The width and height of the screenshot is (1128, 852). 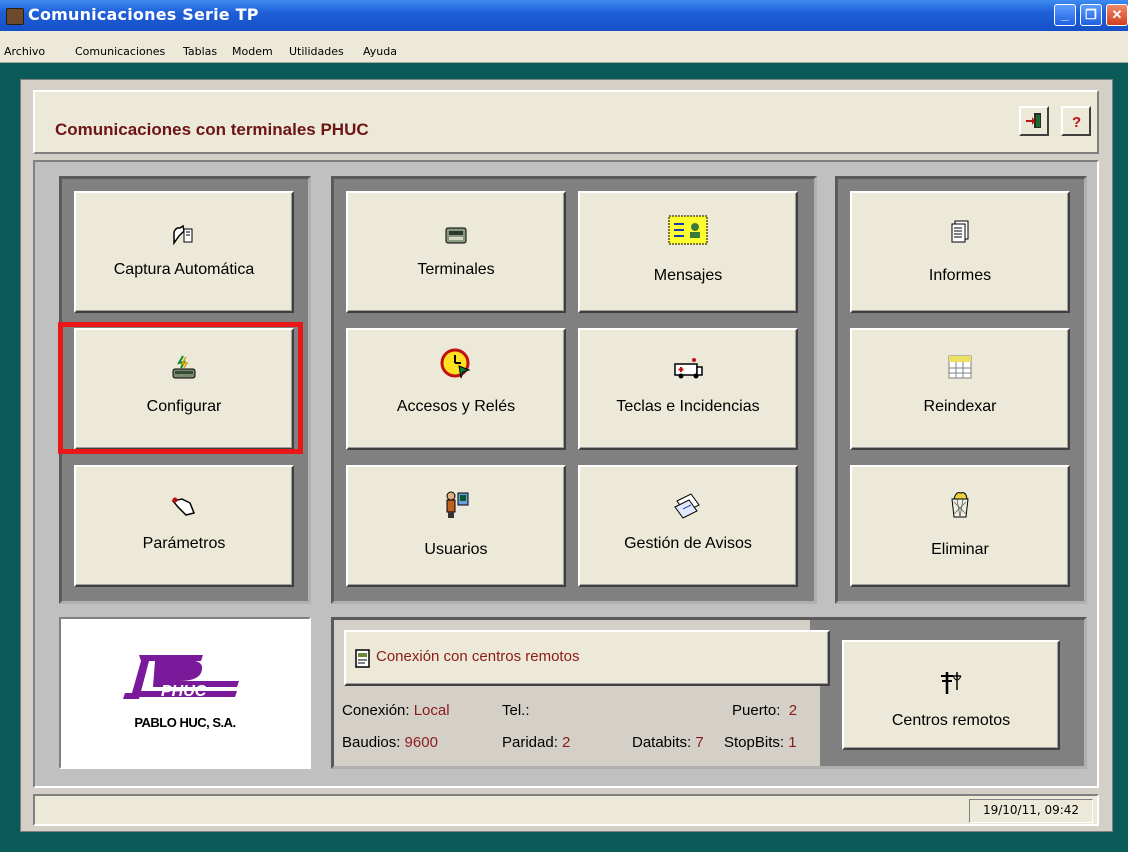 What do you see at coordinates (143, 14) in the screenshot?
I see `window-title: Comunicaciones Serie TP` at bounding box center [143, 14].